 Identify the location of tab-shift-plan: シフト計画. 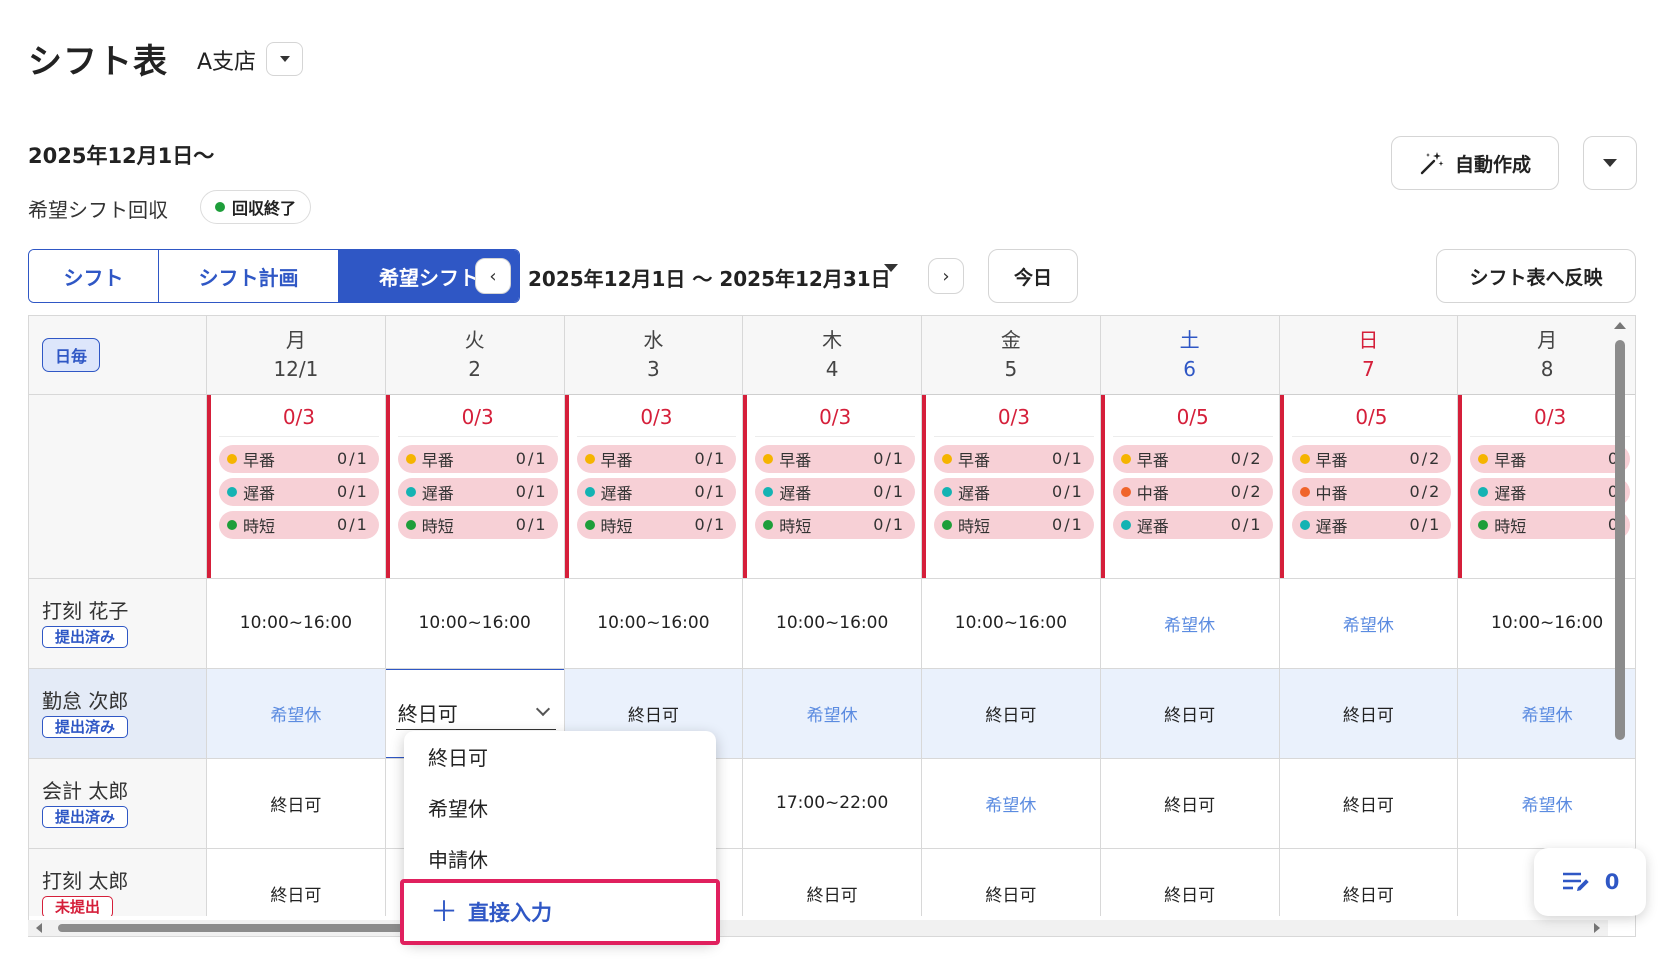
(249, 276).